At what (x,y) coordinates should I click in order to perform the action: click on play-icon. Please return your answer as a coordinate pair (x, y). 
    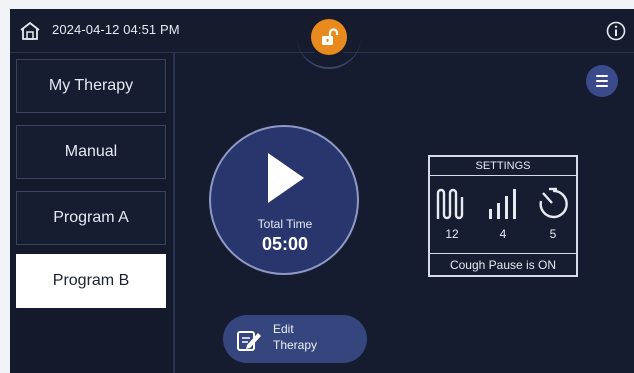
    Looking at the image, I should click on (286, 178).